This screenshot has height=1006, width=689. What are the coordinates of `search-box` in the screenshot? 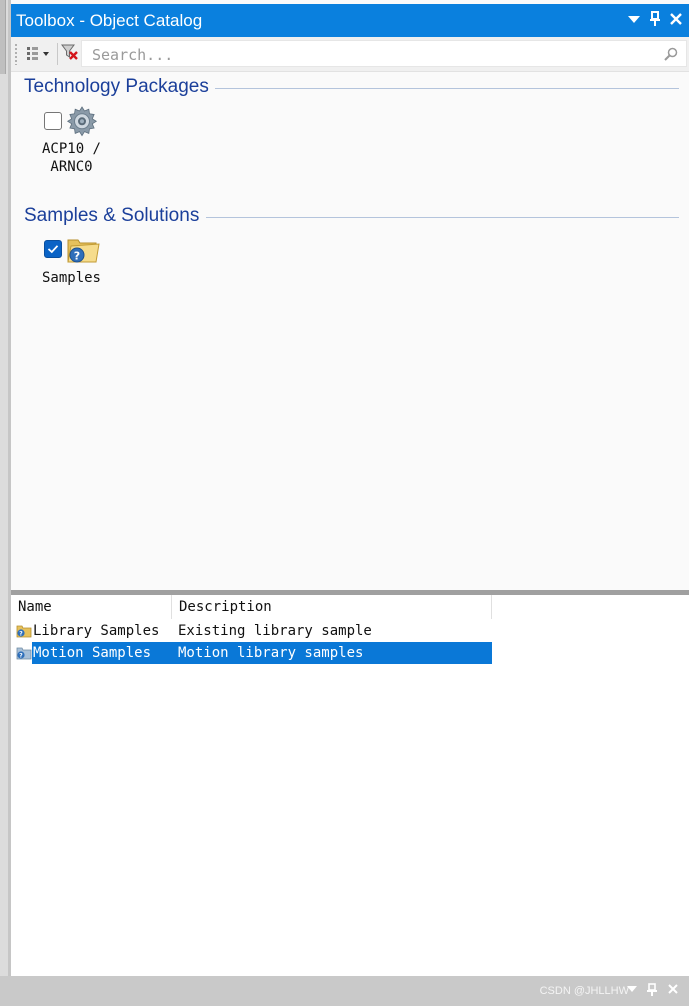 It's located at (384, 54).